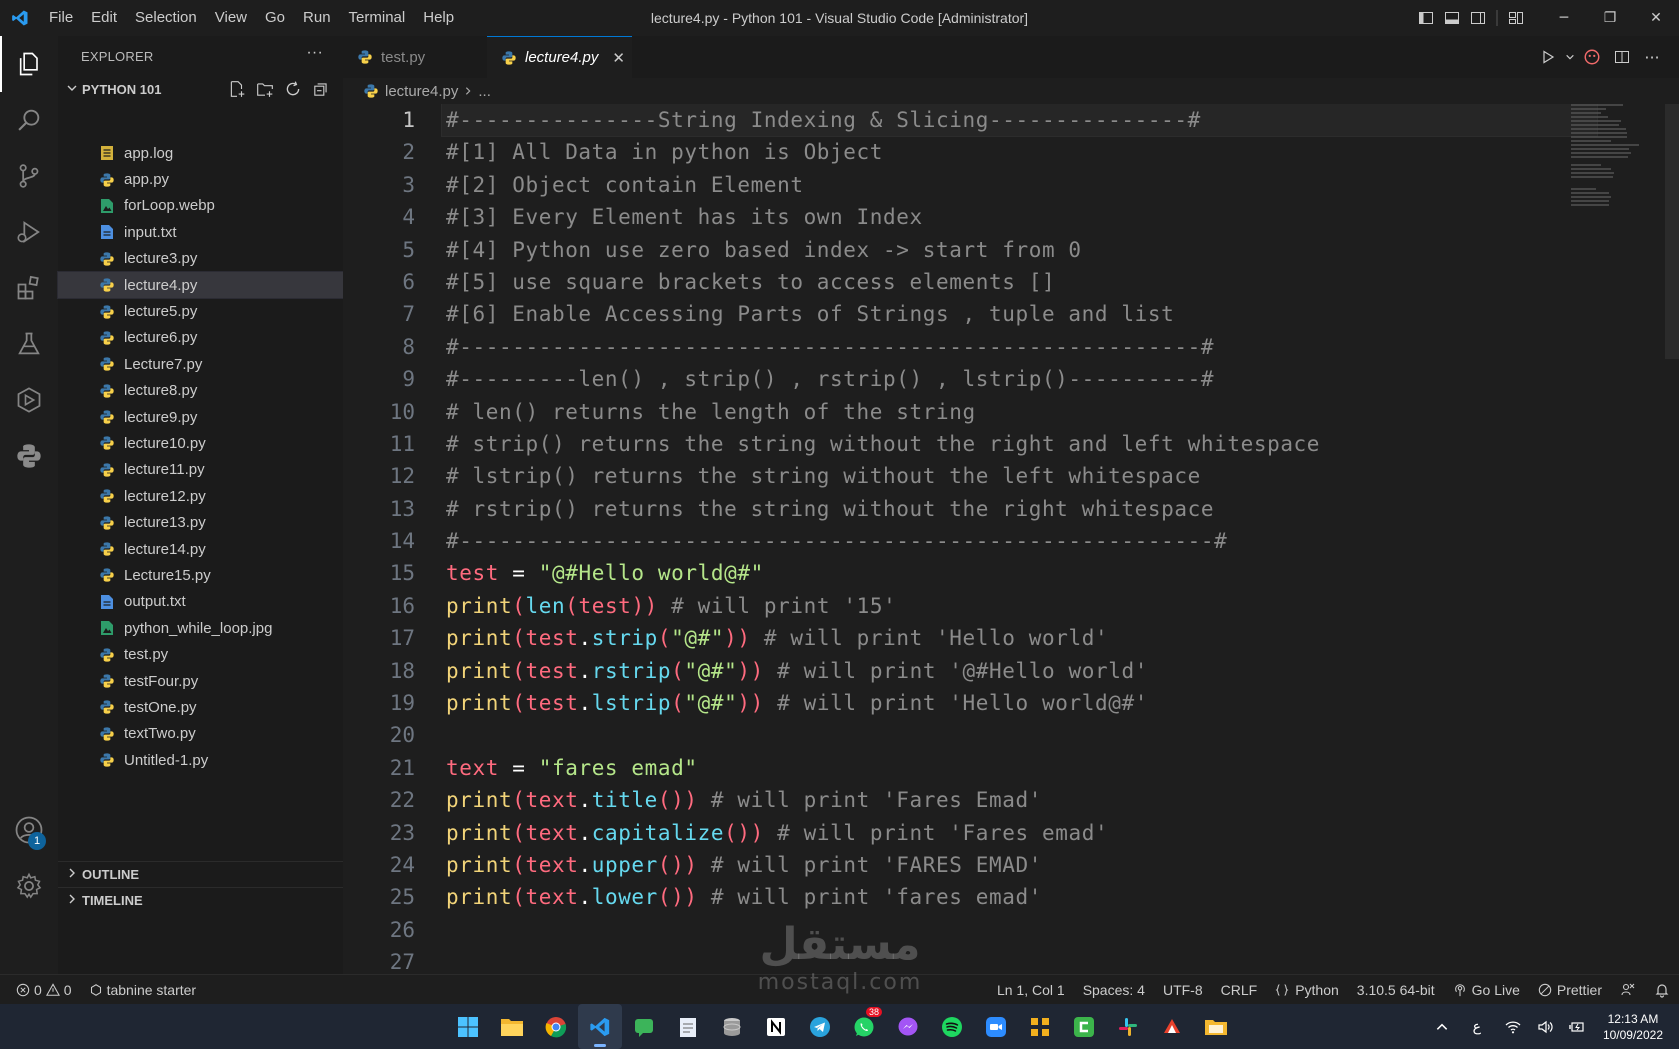 This screenshot has height=1049, width=1679. I want to click on file-item: lecture12.py, so click(200, 496).